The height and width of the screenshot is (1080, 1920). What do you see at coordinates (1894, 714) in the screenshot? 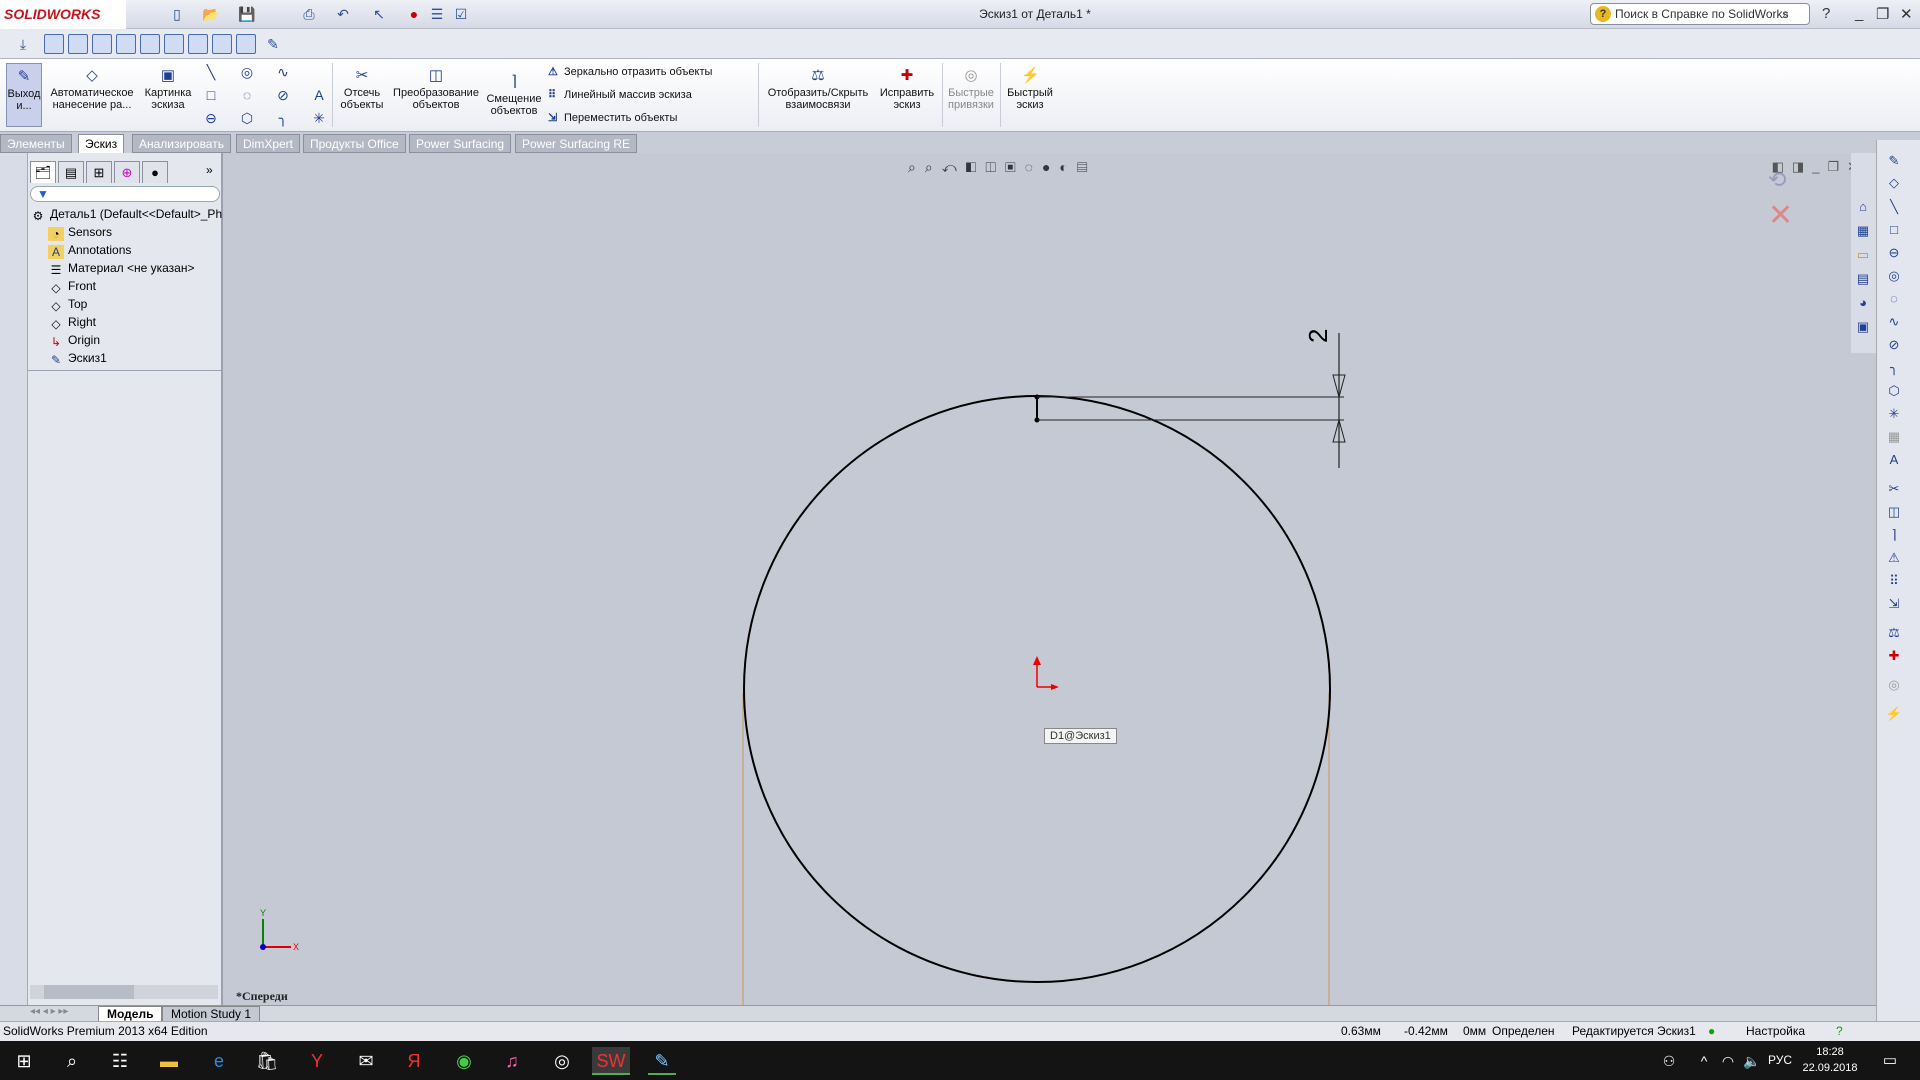
I see `rapid-sketch-icon: ⚡` at bounding box center [1894, 714].